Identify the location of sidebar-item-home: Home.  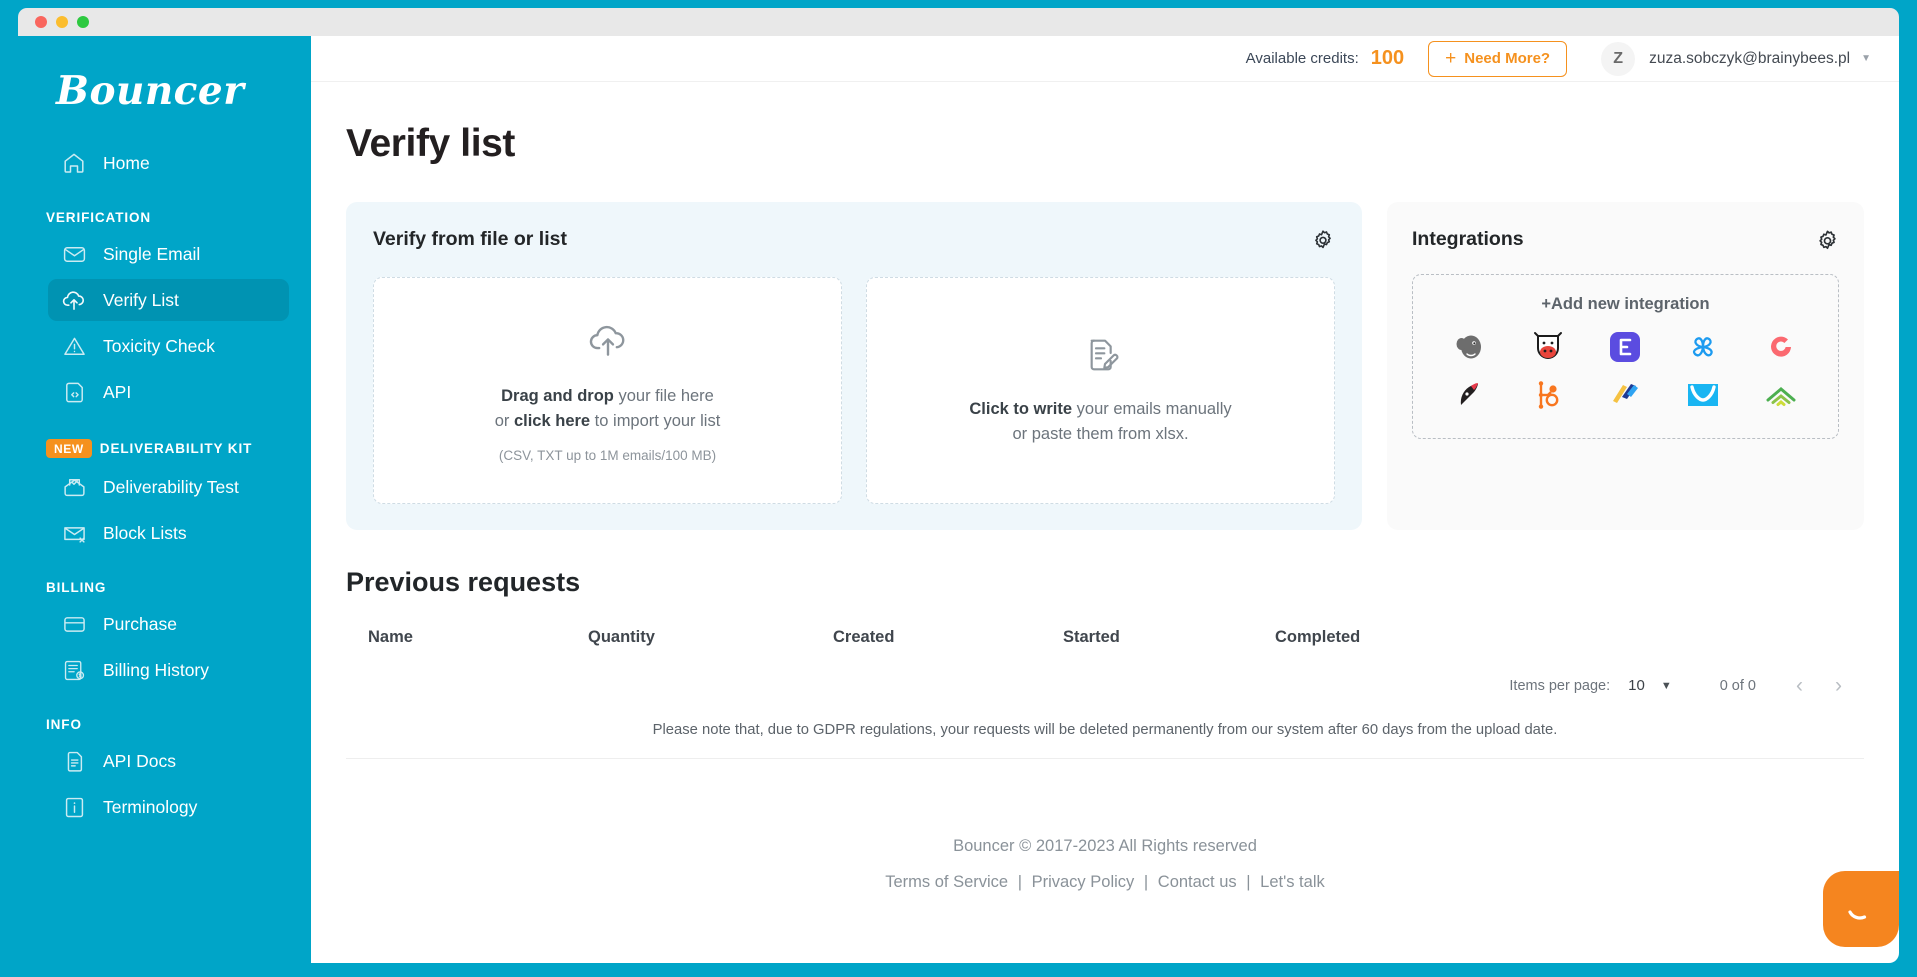
(168, 163).